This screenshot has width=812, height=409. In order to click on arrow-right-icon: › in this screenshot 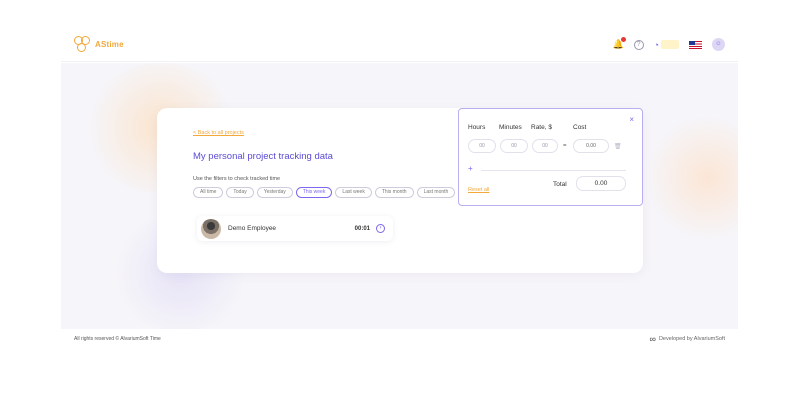, I will do `click(380, 228)`.